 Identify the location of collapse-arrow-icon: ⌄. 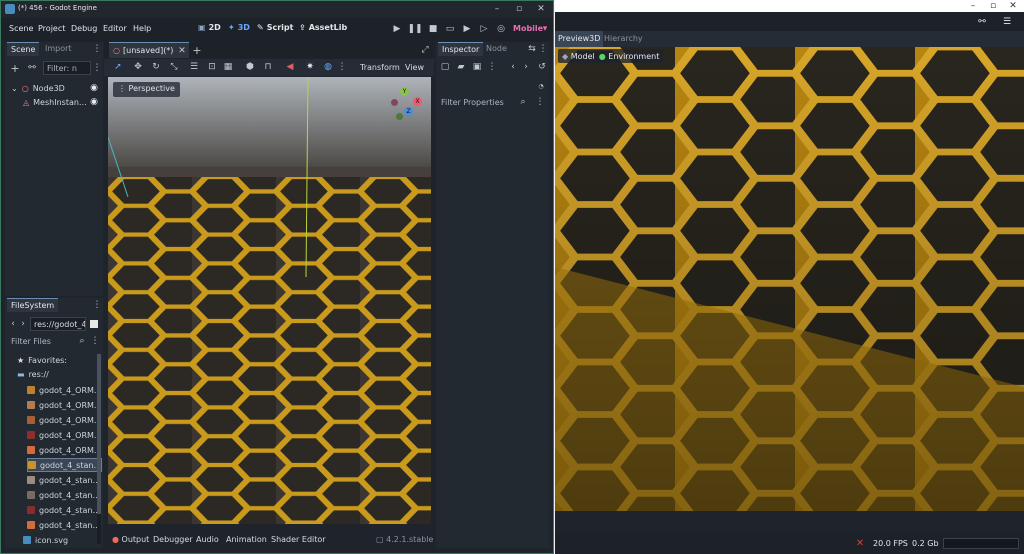
(14, 88).